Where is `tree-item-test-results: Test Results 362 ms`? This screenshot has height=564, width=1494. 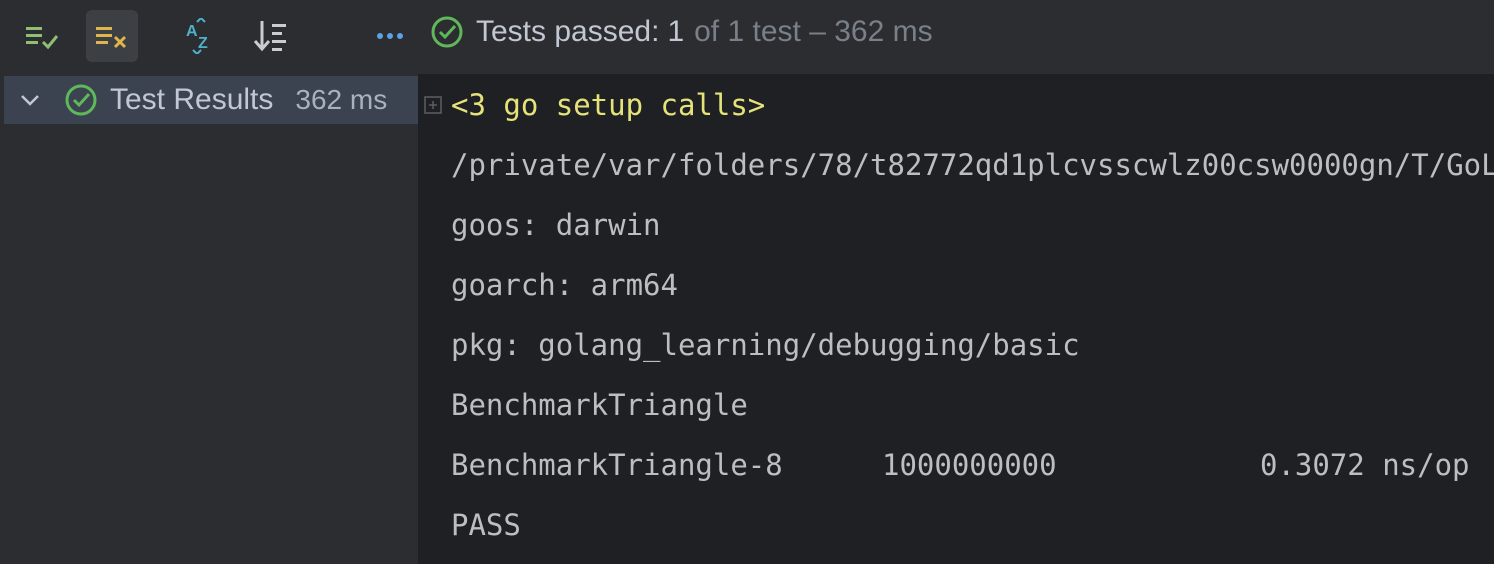
tree-item-test-results: Test Results 362 ms is located at coordinates (211, 100).